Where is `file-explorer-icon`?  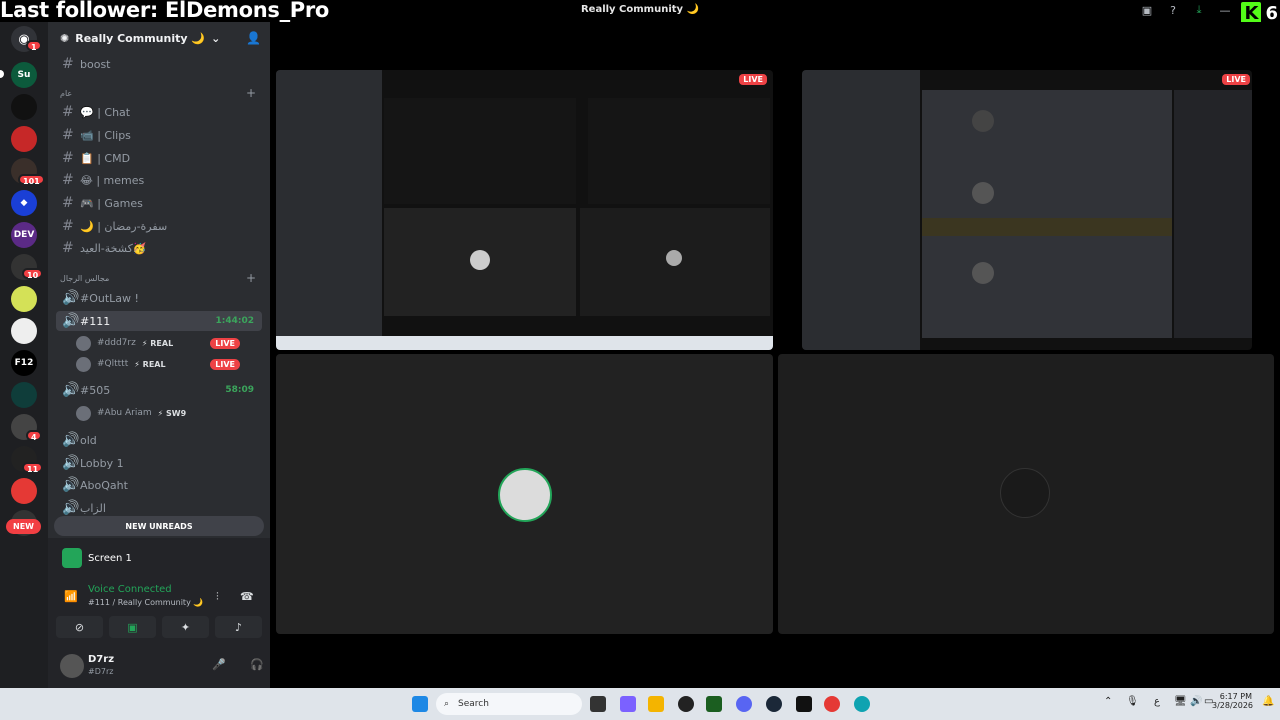 file-explorer-icon is located at coordinates (656, 704).